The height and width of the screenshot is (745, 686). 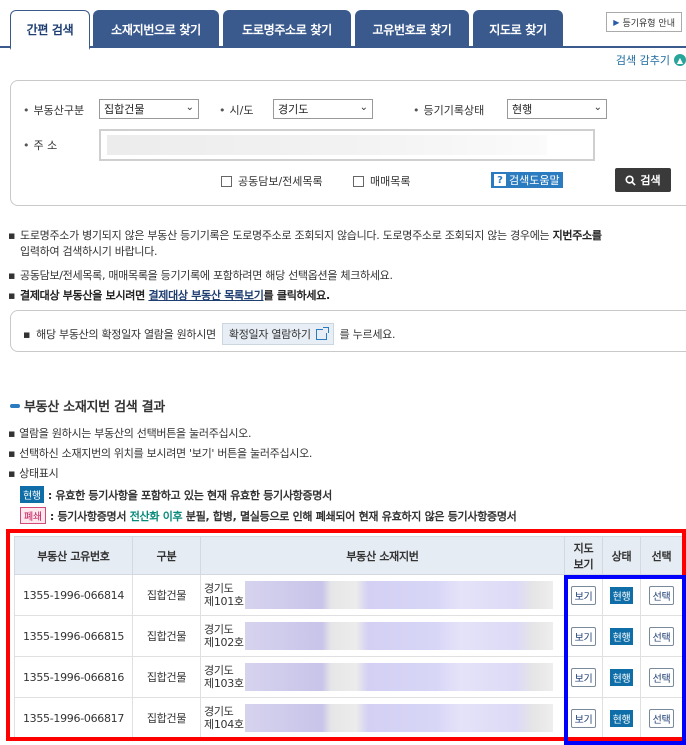 What do you see at coordinates (126, 334) in the screenshot?
I see `confirm-text-a: 해당 부동산의 확정일자 열람을 원하시면` at bounding box center [126, 334].